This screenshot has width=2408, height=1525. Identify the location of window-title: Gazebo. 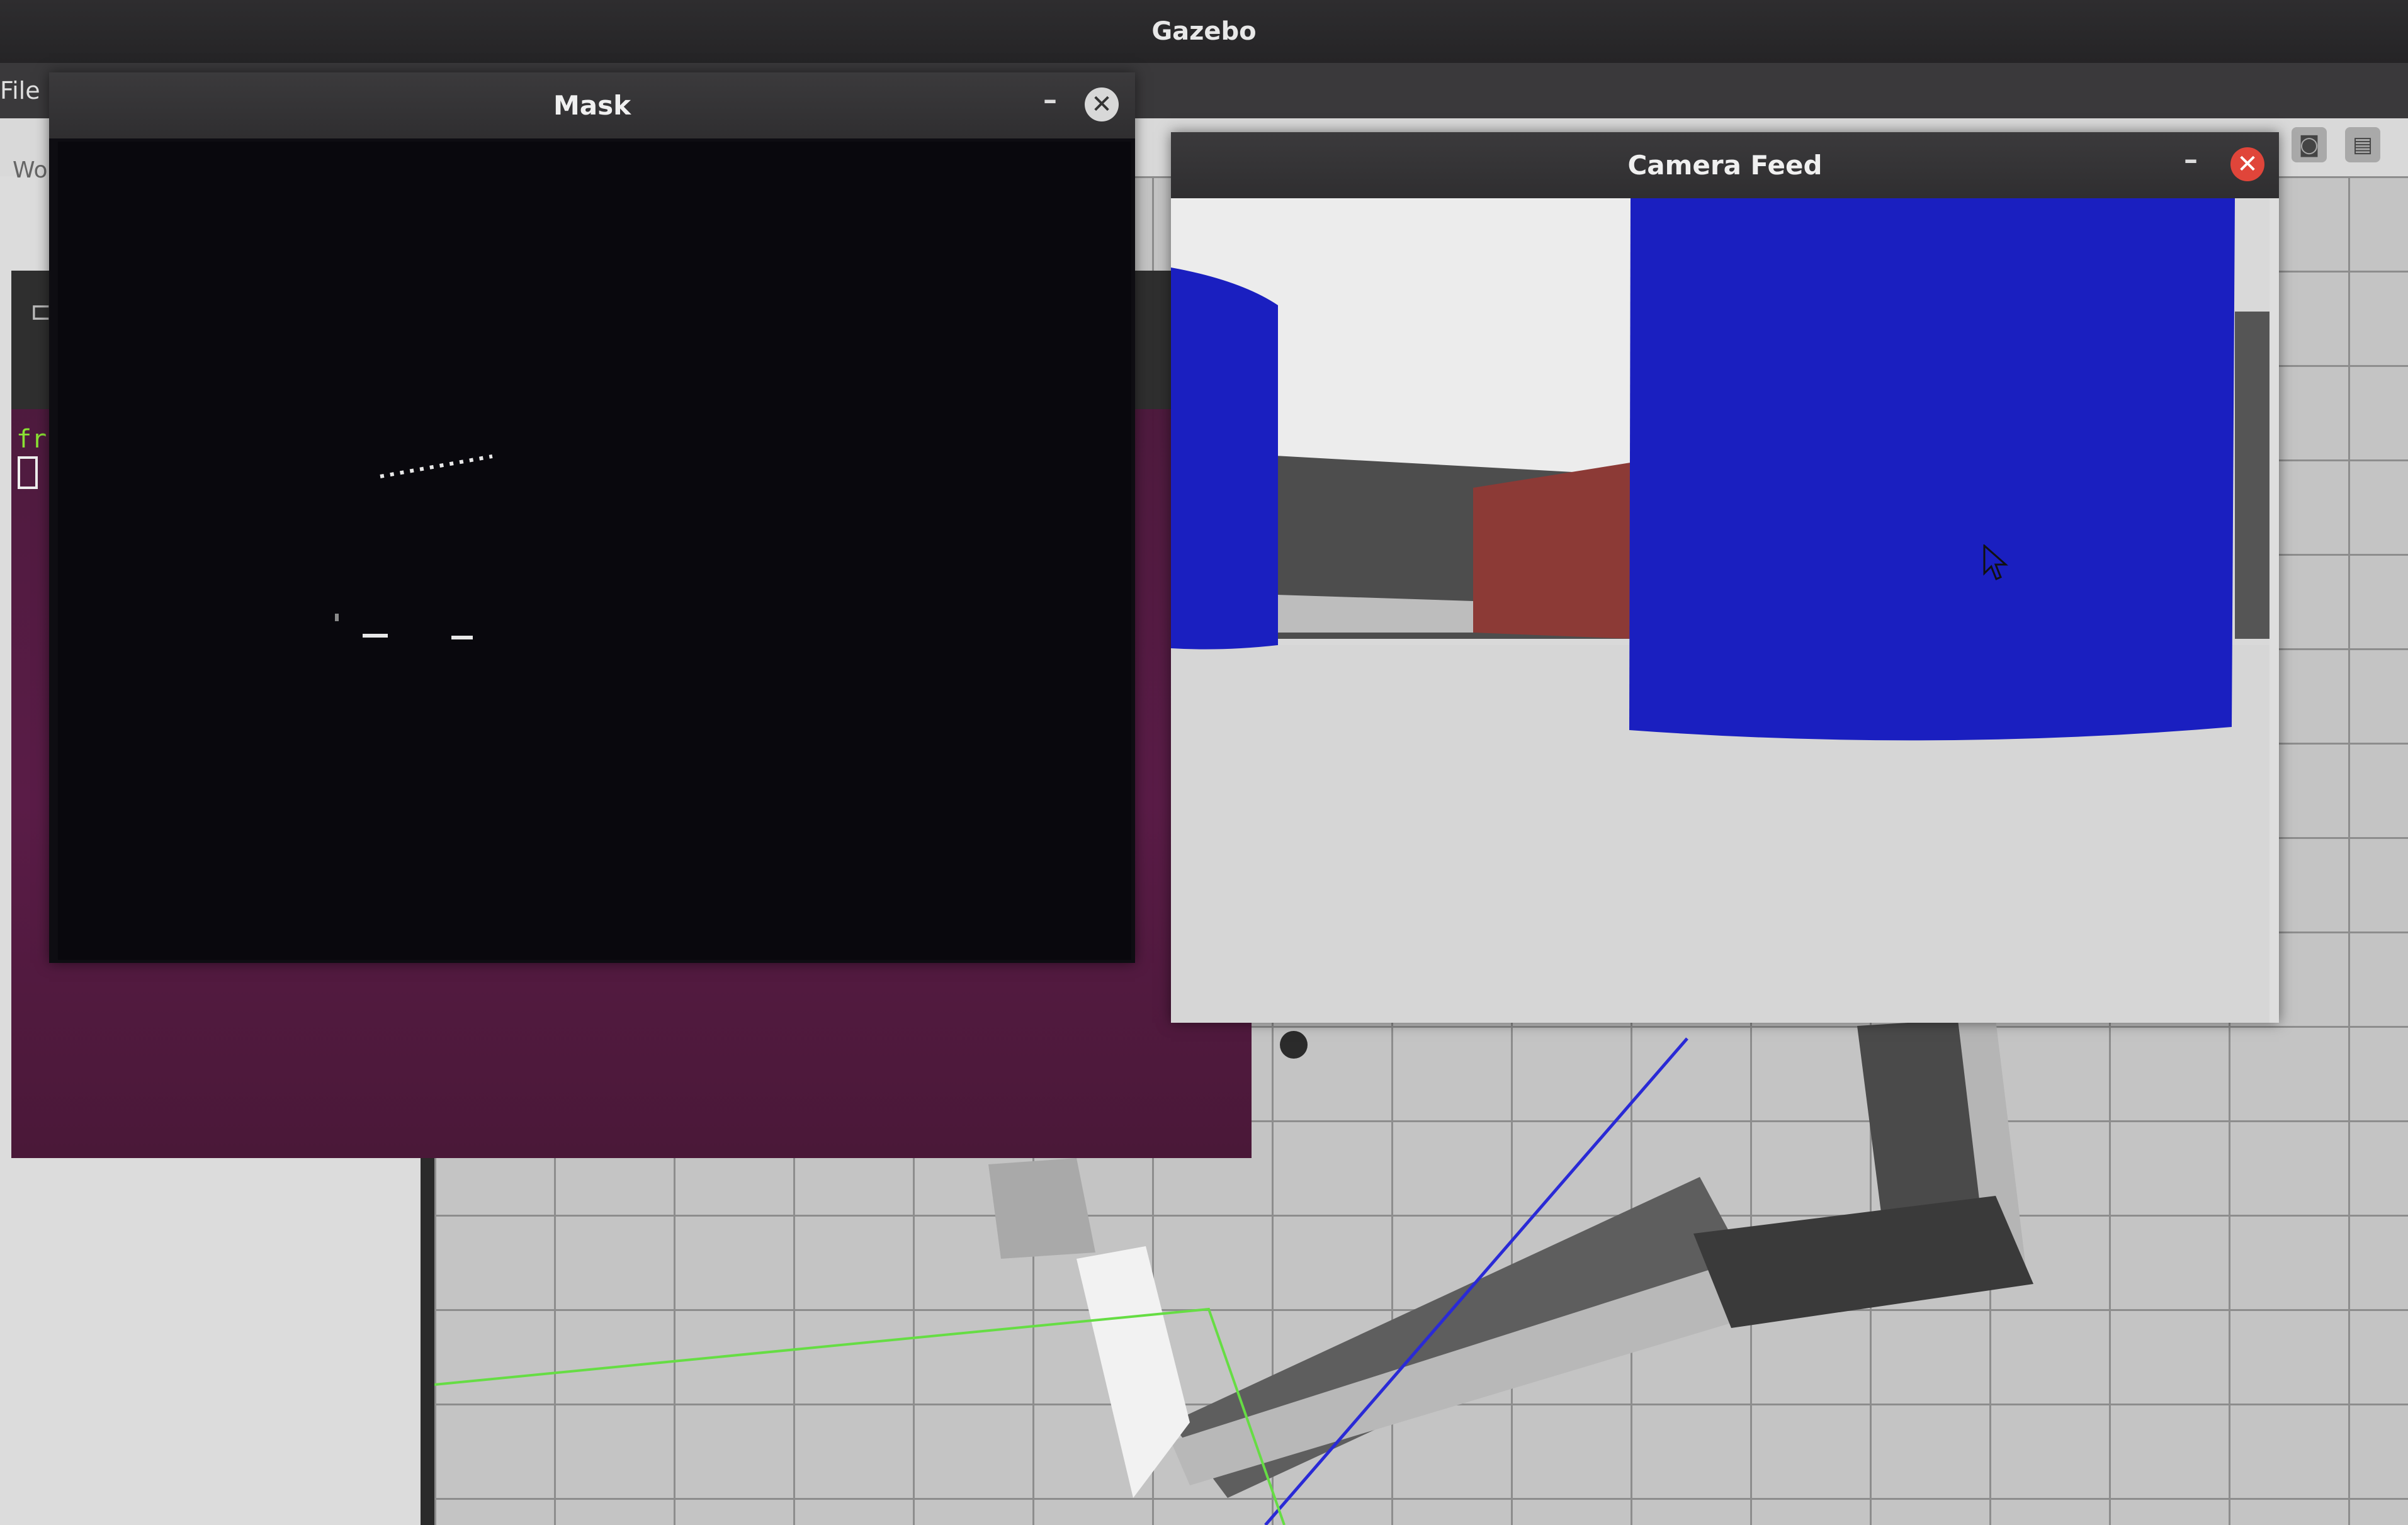
(1204, 31).